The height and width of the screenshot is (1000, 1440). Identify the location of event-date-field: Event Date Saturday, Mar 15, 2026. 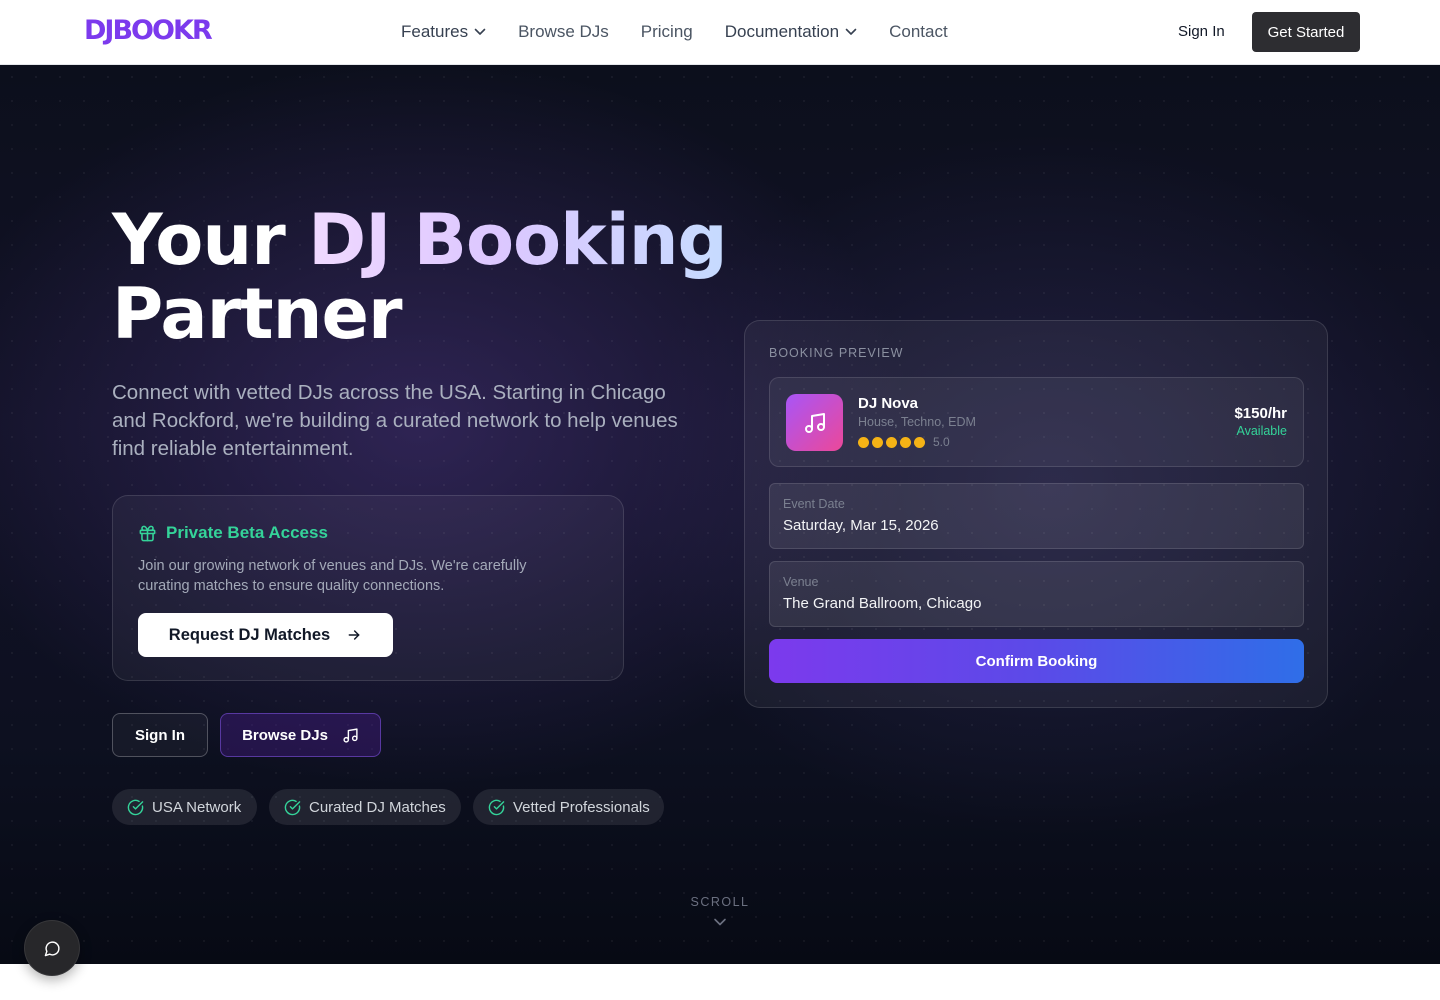
(1036, 516).